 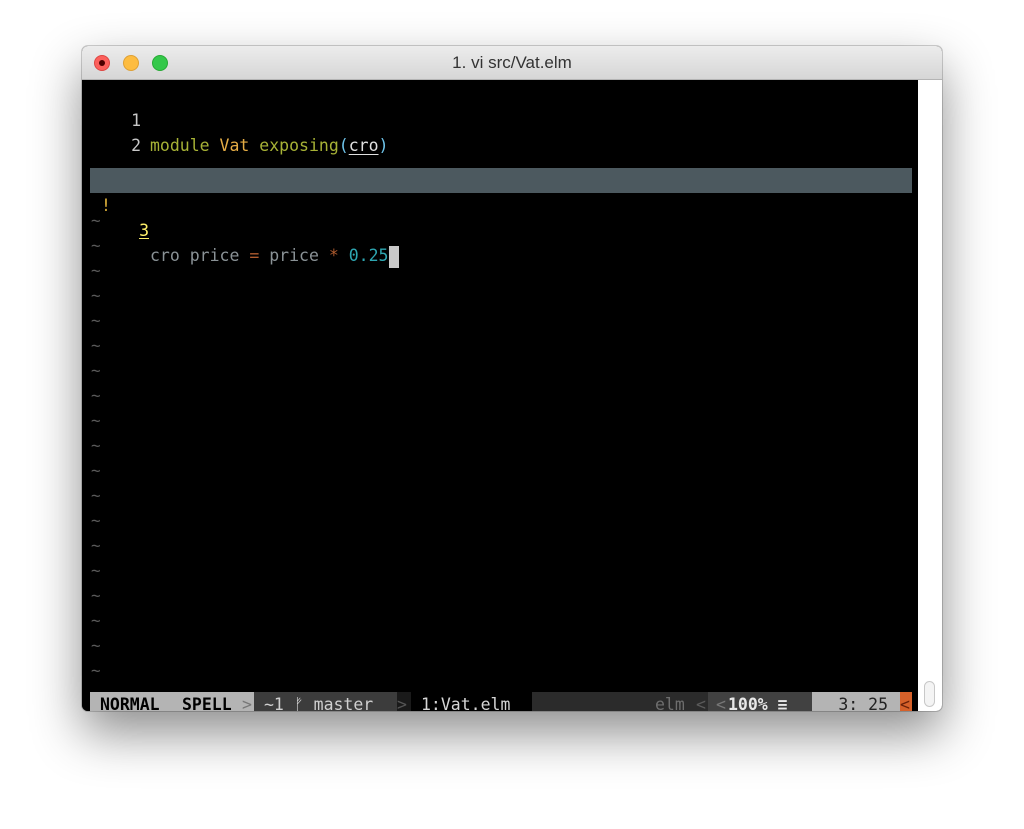 I want to click on title-bar: 1. vi src/Vat.elm, so click(x=512, y=63).